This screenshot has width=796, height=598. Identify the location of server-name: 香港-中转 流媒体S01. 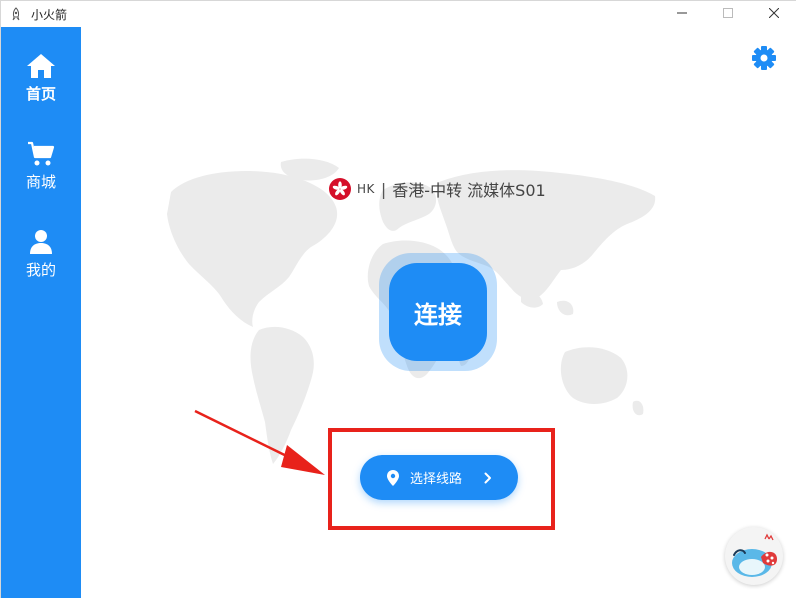
(469, 190).